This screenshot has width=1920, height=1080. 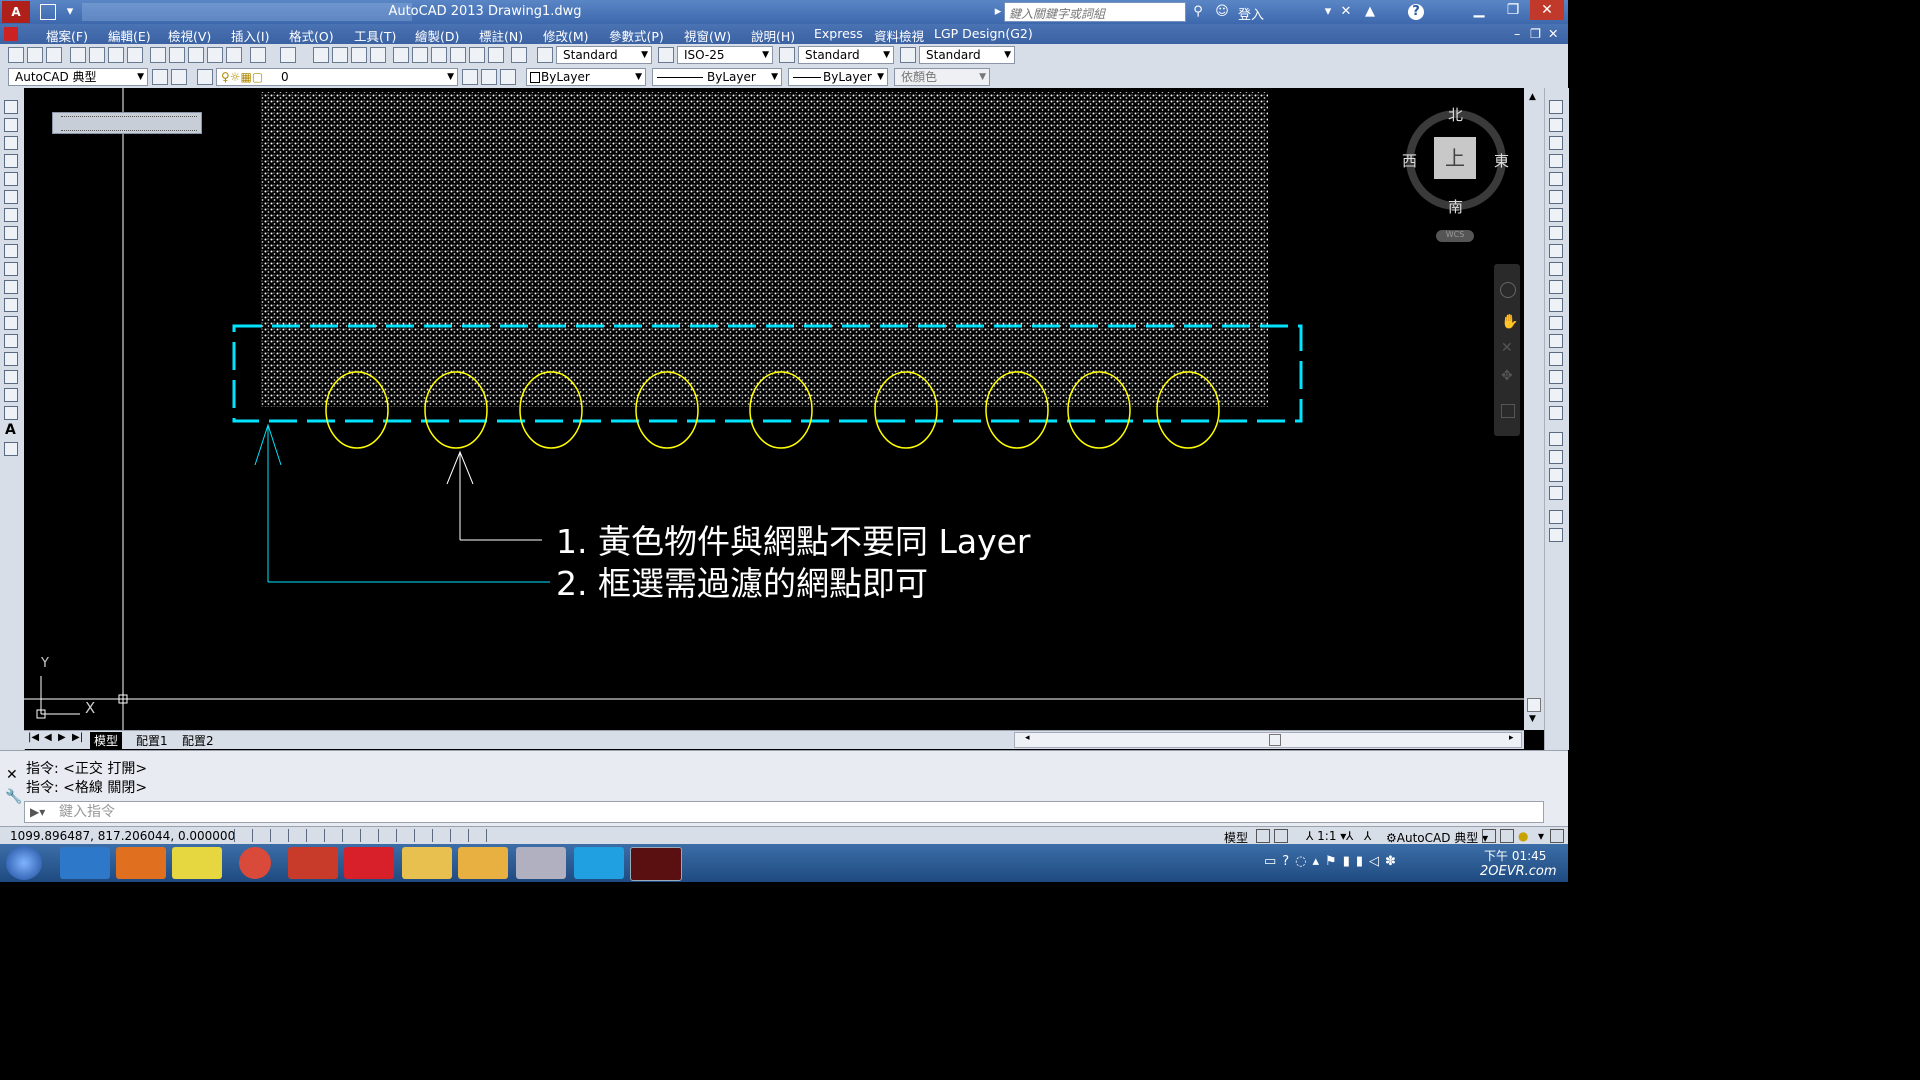 I want to click on annotation-autoscale-icon: ⅄, so click(x=1367, y=836).